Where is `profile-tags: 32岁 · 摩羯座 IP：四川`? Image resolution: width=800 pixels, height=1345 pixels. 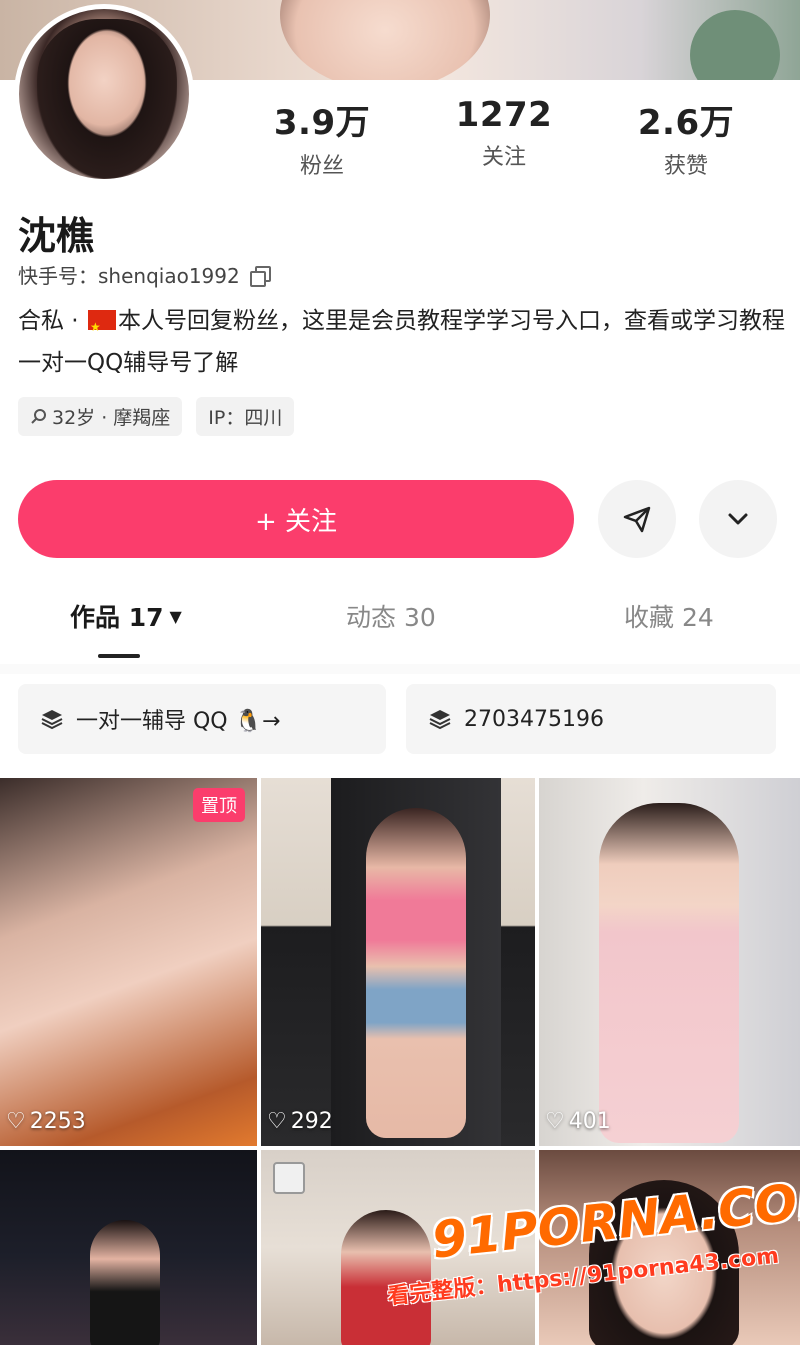 profile-tags: 32岁 · 摩羯座 IP：四川 is located at coordinates (156, 416).